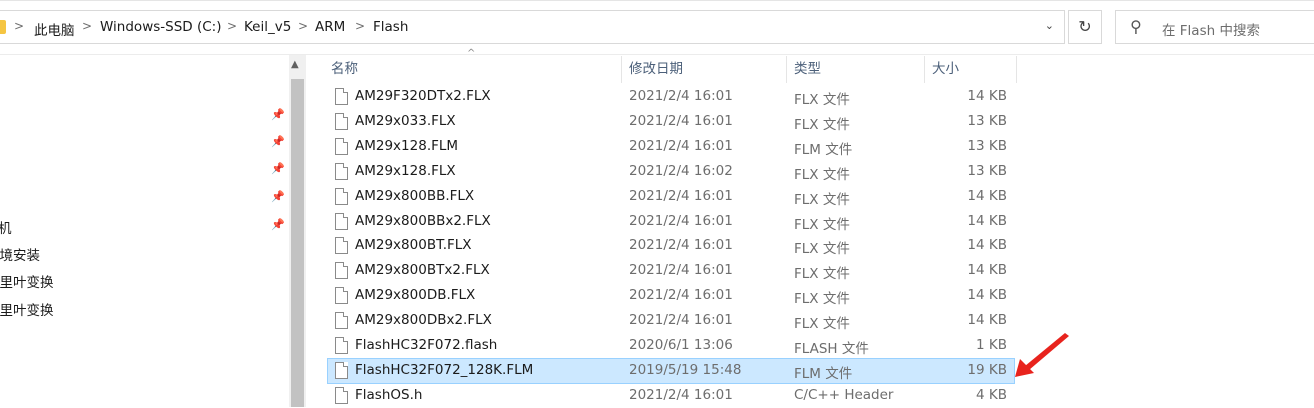  Describe the element at coordinates (681, 170) in the screenshot. I see `file-date: 2021/2/4 16:02` at that location.